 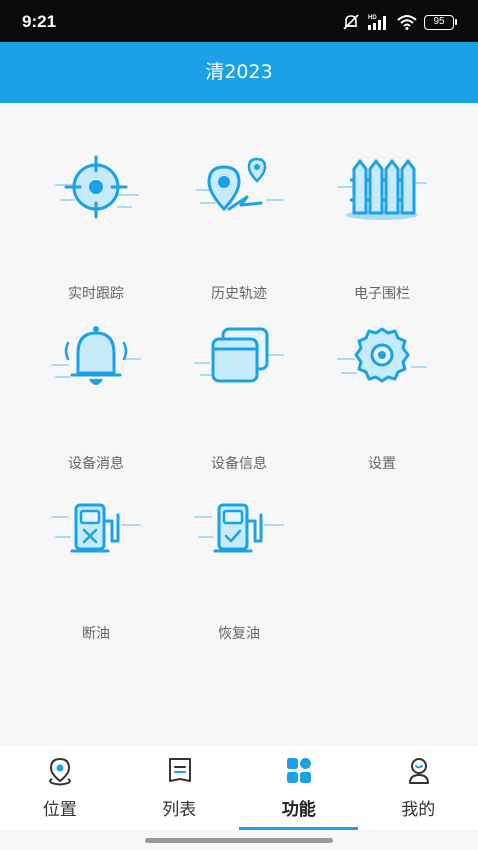 I want to click on battery-level: 95, so click(x=439, y=21).